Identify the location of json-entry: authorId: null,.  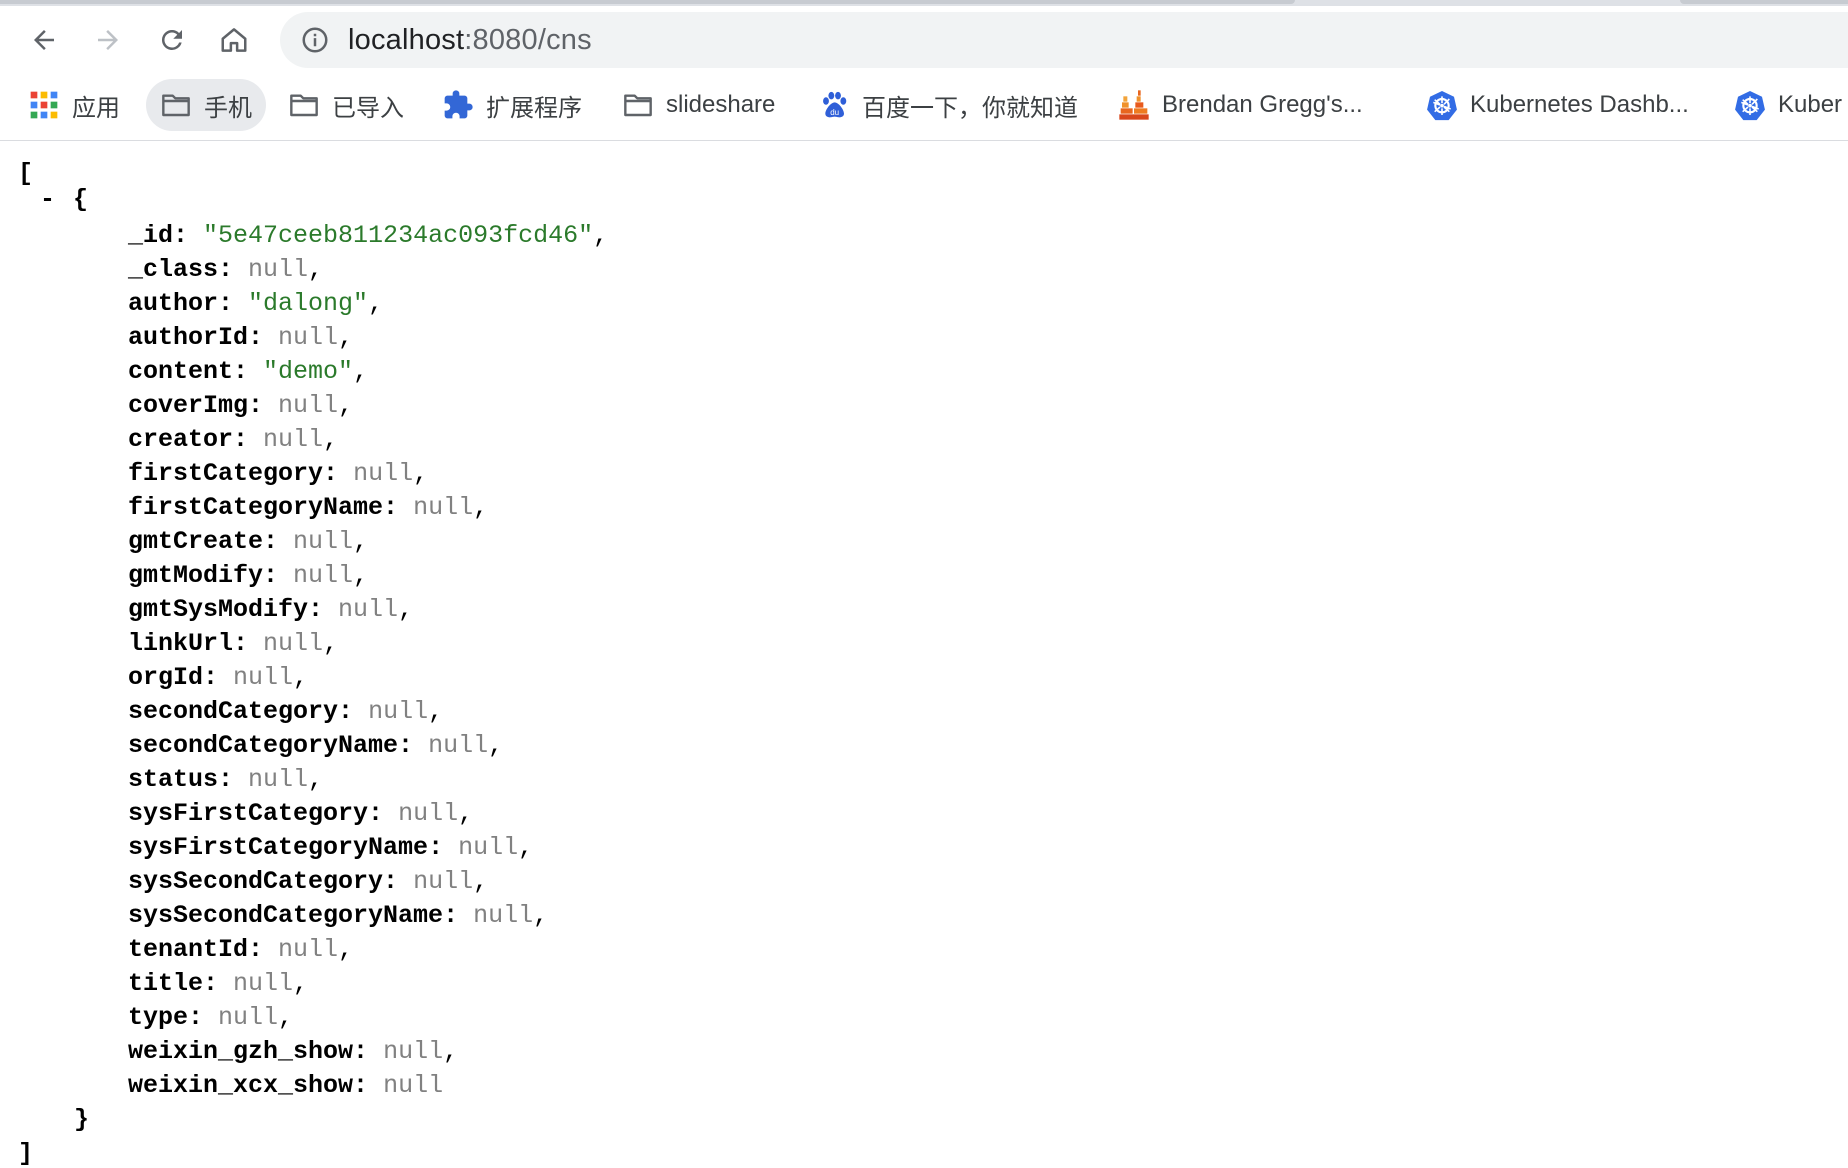
(240, 338).